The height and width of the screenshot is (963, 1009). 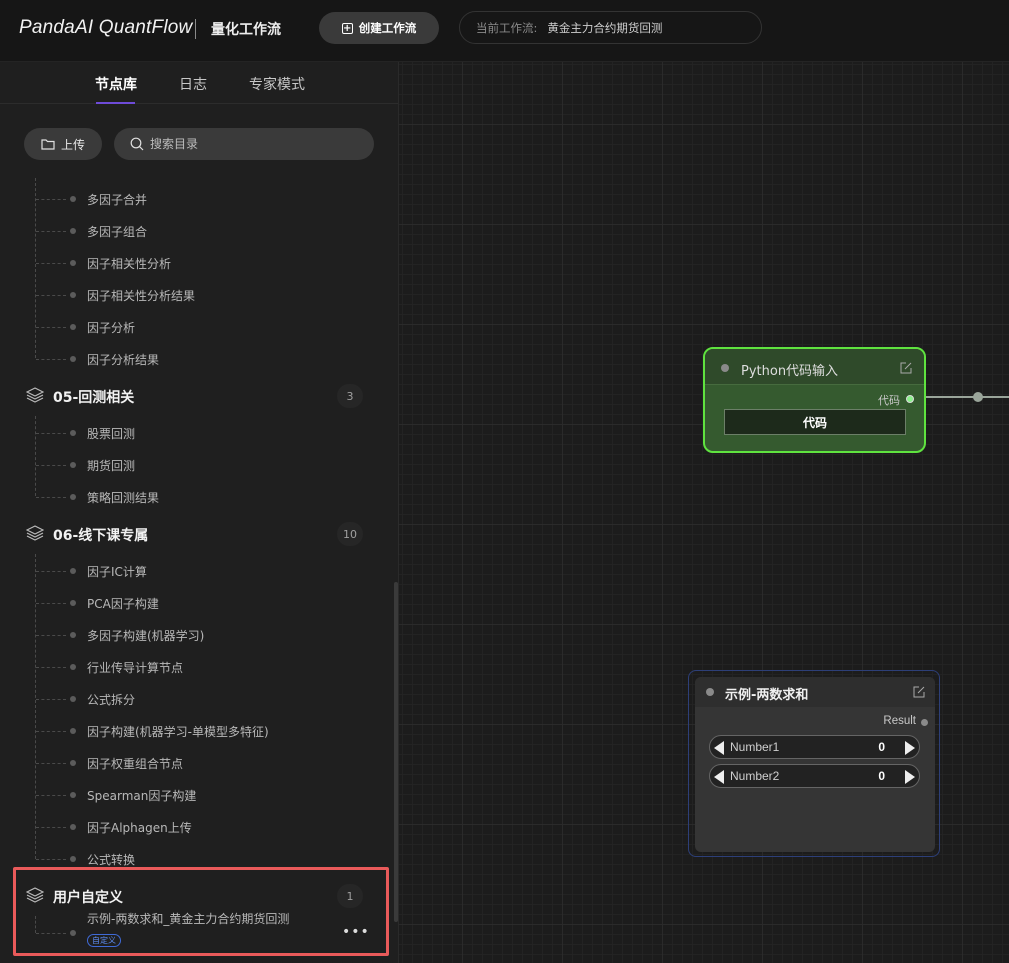 What do you see at coordinates (190, 263) in the screenshot?
I see `list-item: 因子相关性分析` at bounding box center [190, 263].